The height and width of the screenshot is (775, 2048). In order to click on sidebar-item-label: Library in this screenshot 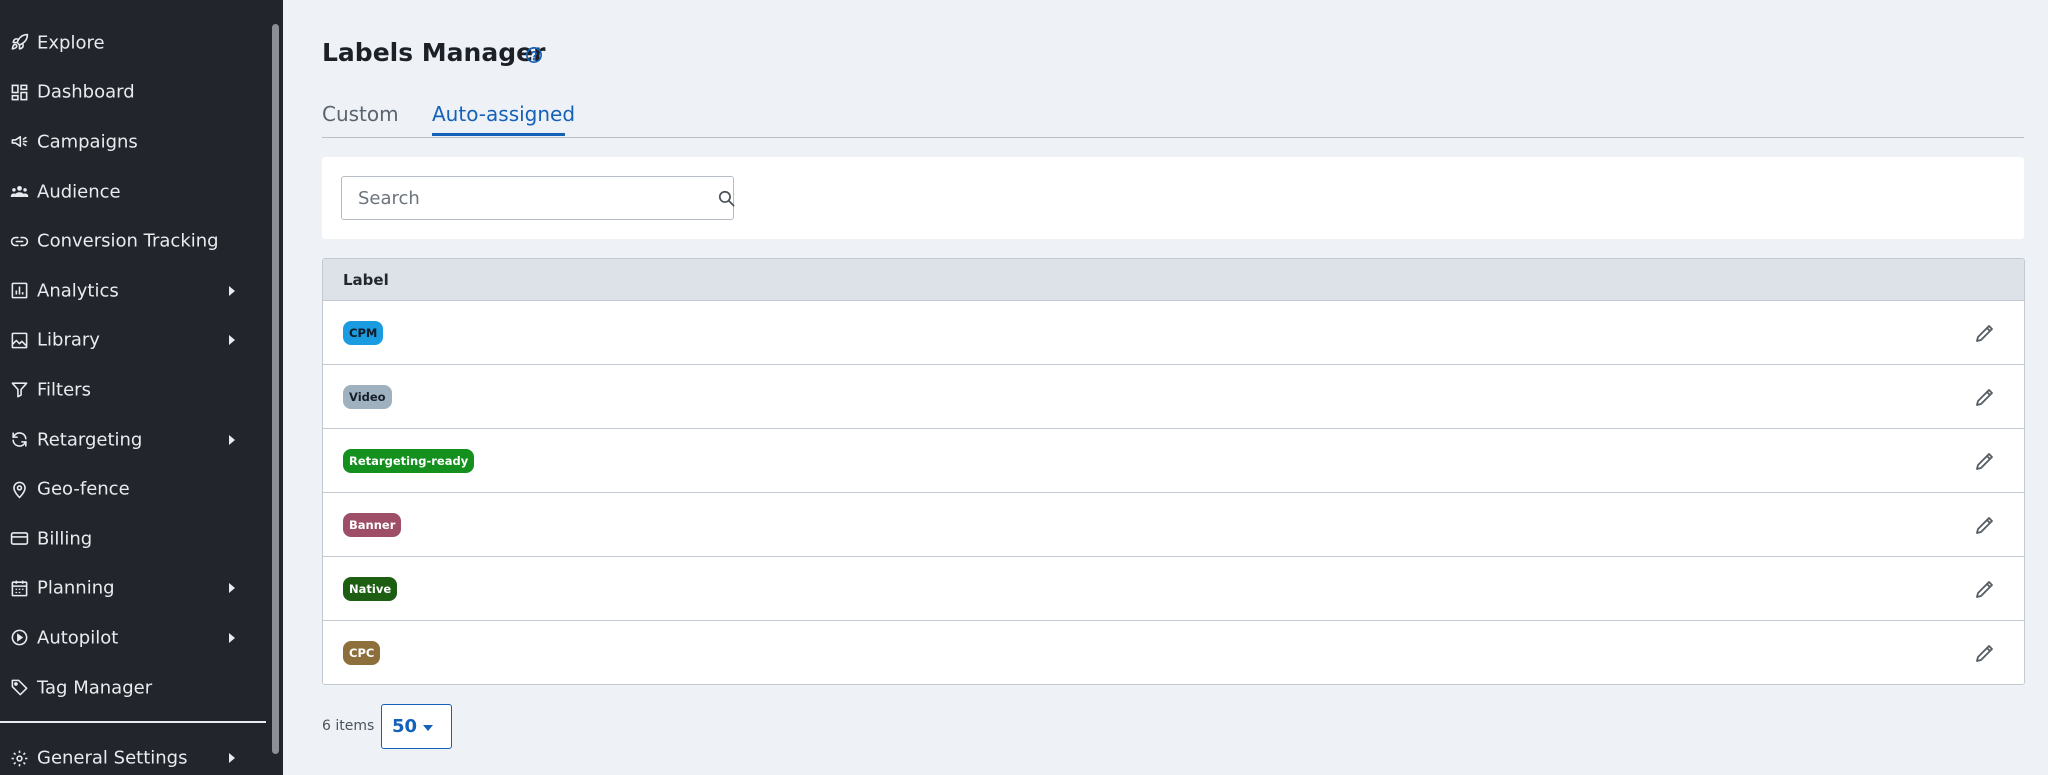, I will do `click(68, 340)`.